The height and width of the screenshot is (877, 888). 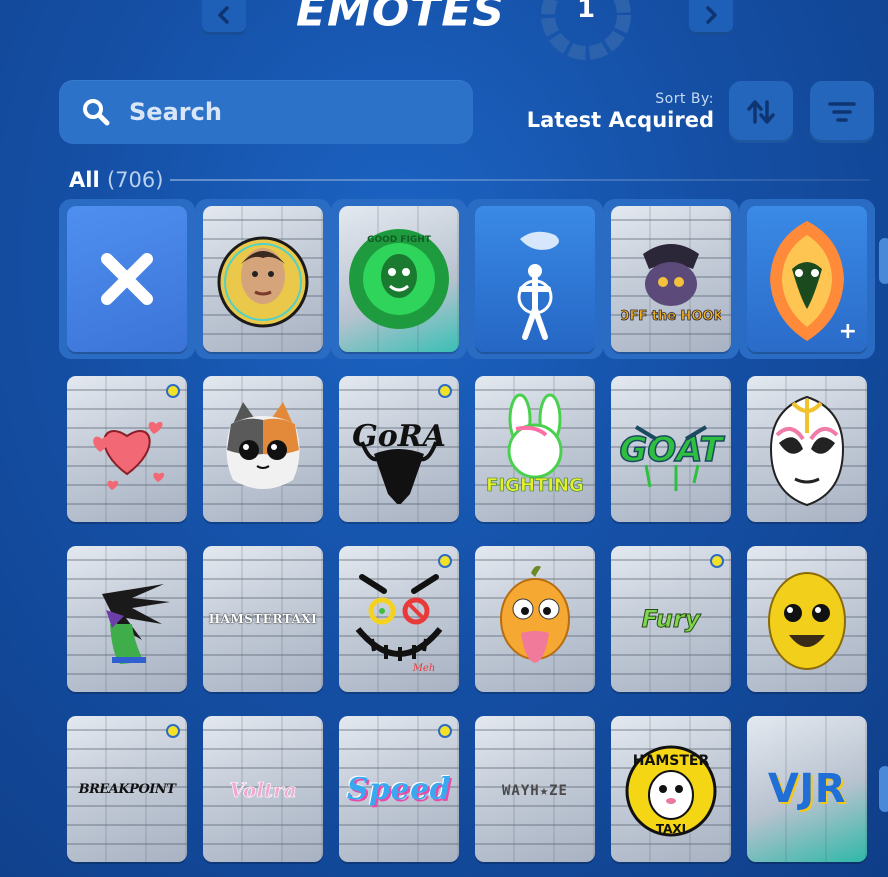 What do you see at coordinates (263, 279) in the screenshot?
I see `tile-portrait-spray` at bounding box center [263, 279].